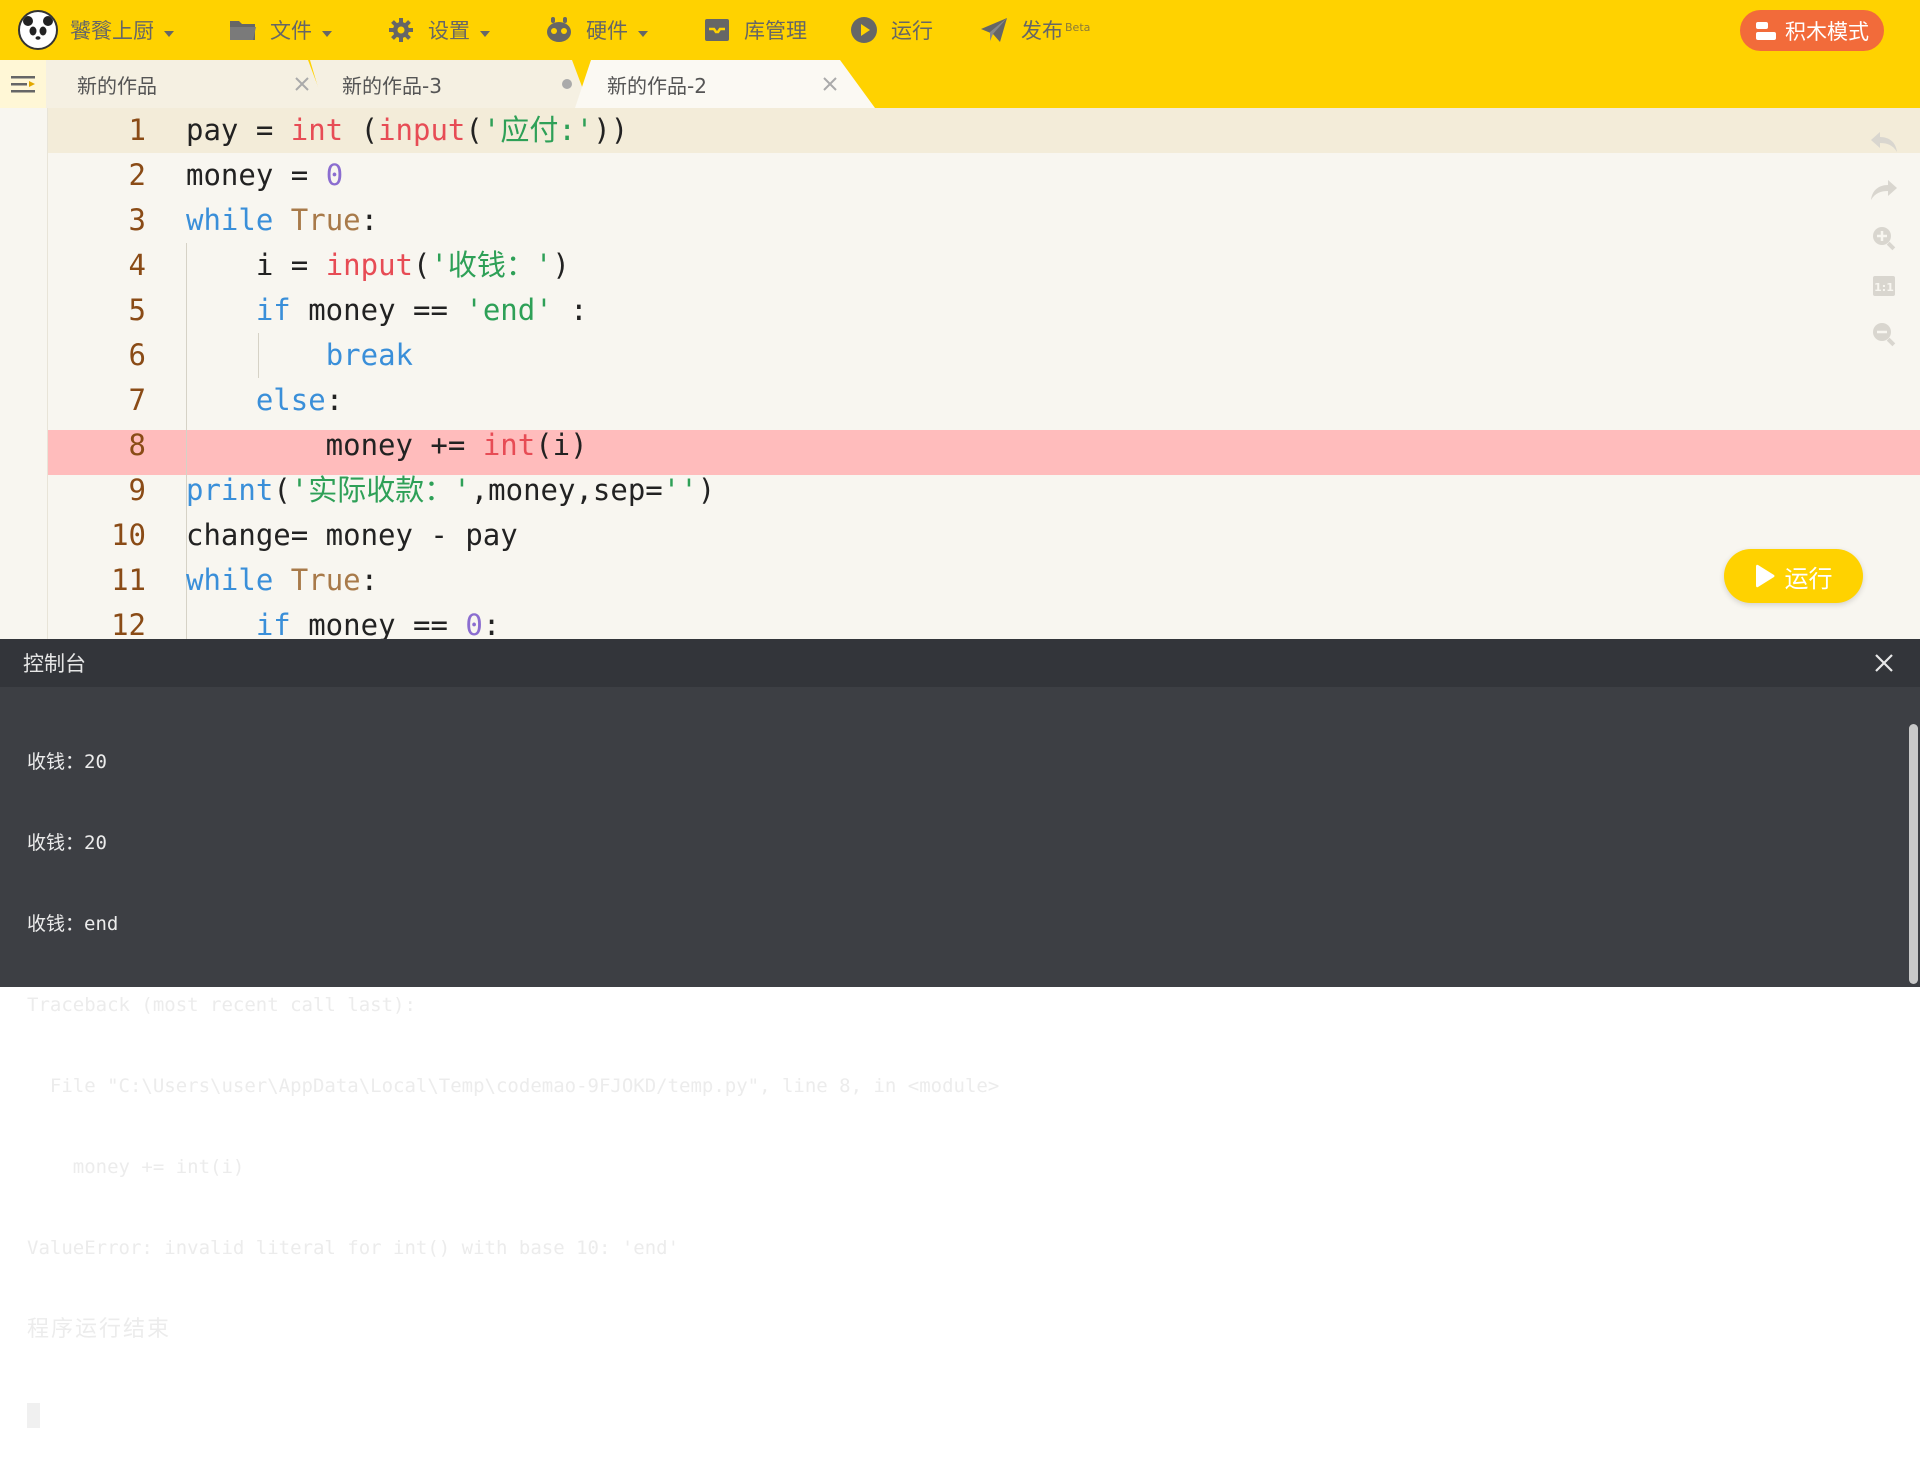 Image resolution: width=1920 pixels, height=1482 pixels. What do you see at coordinates (54, 664) in the screenshot?
I see `console-title: 控制台` at bounding box center [54, 664].